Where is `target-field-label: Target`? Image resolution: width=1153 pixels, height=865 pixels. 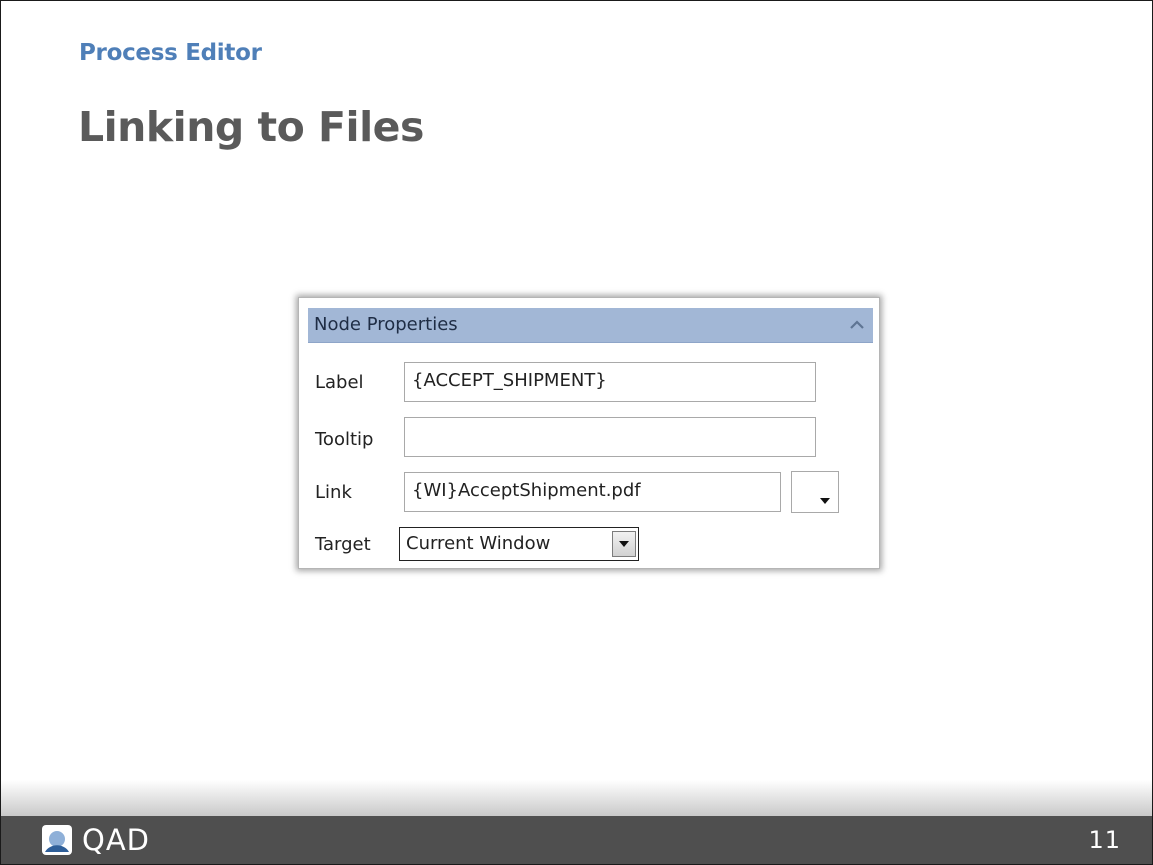 target-field-label: Target is located at coordinates (343, 544).